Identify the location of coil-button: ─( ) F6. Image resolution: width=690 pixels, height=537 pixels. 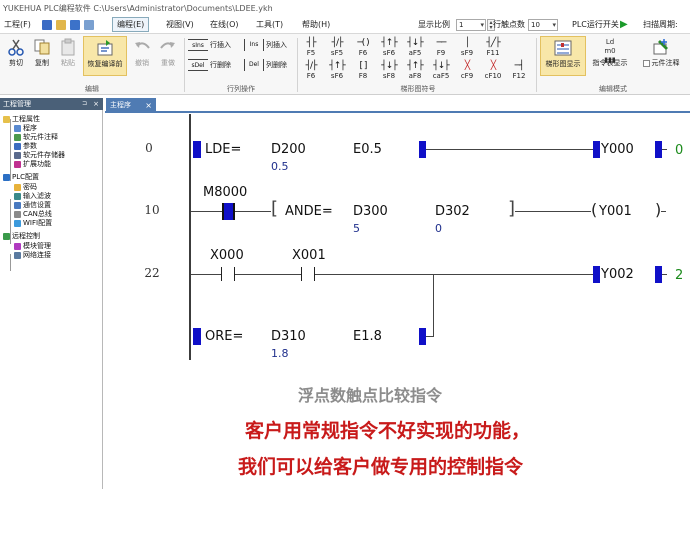
(363, 48).